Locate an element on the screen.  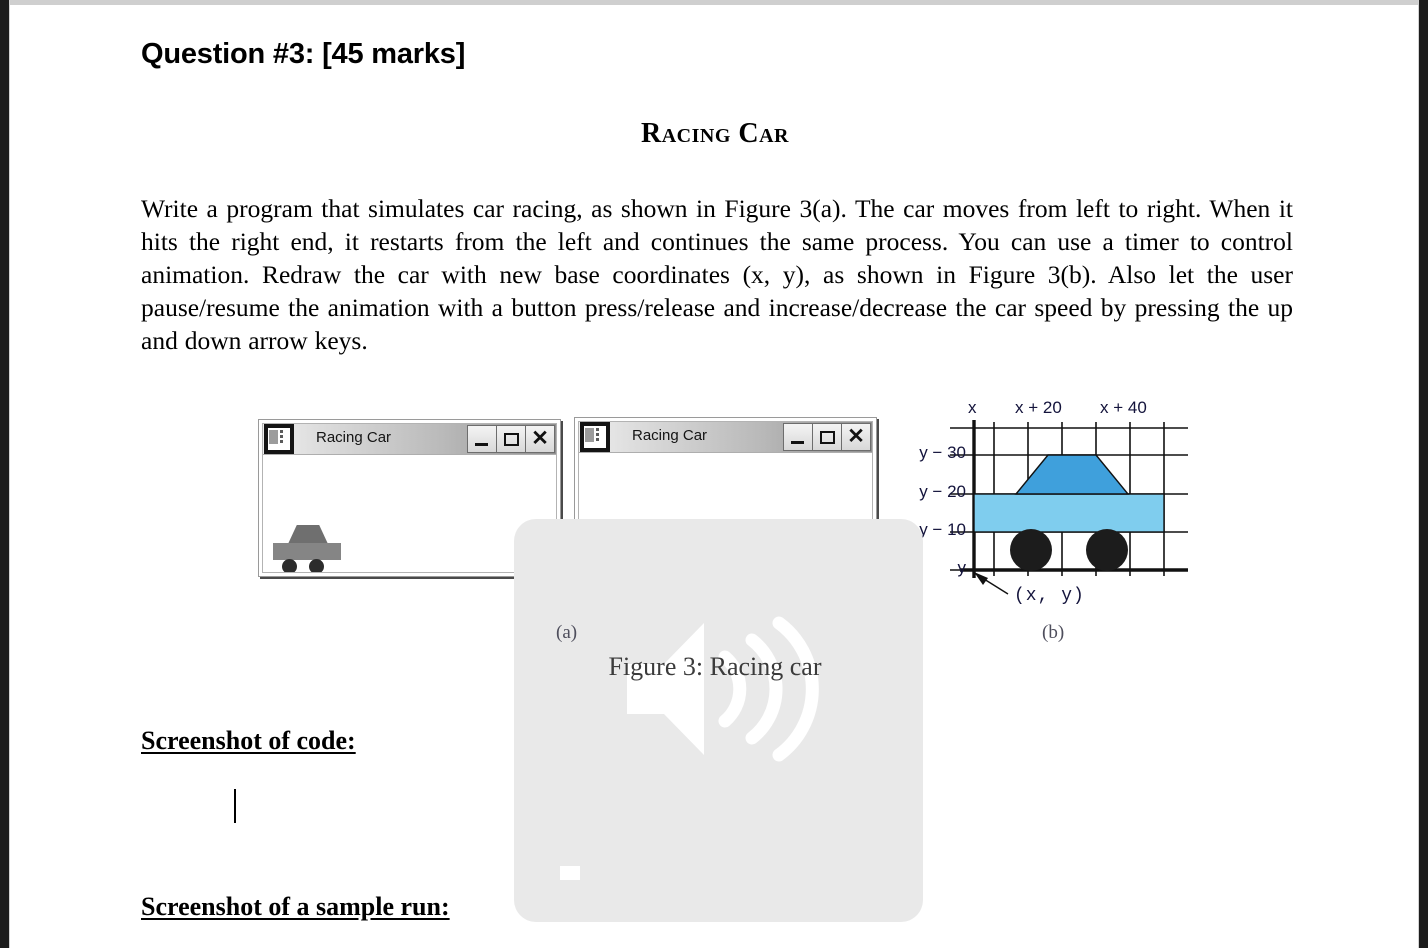
window-b-titlebar: Racing Car ✕ is located at coordinates (725, 437).